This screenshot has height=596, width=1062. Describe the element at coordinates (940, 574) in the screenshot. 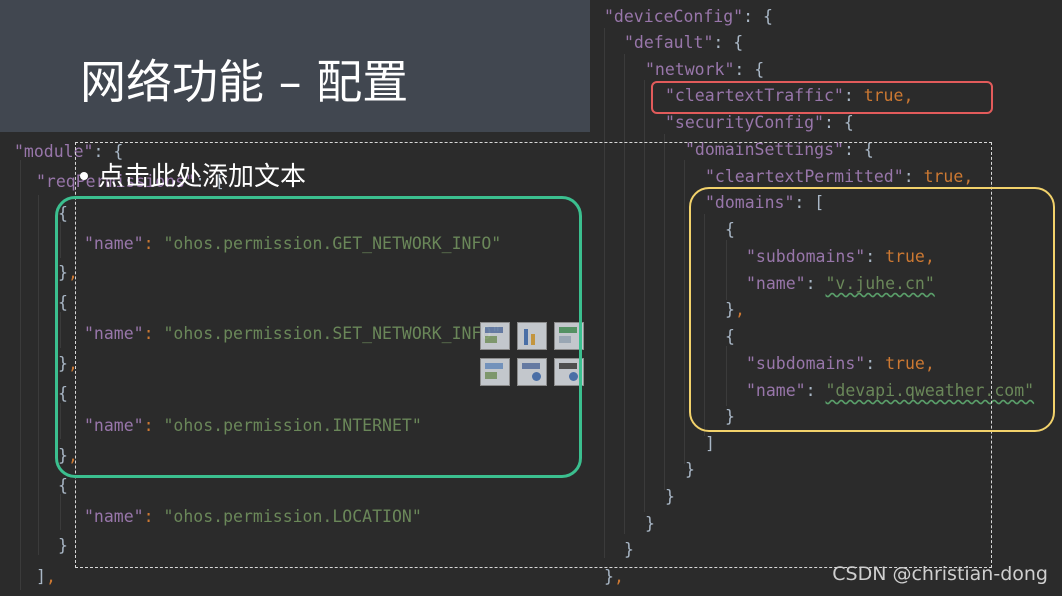

I see `watermark: CSDN @christian-dong` at that location.